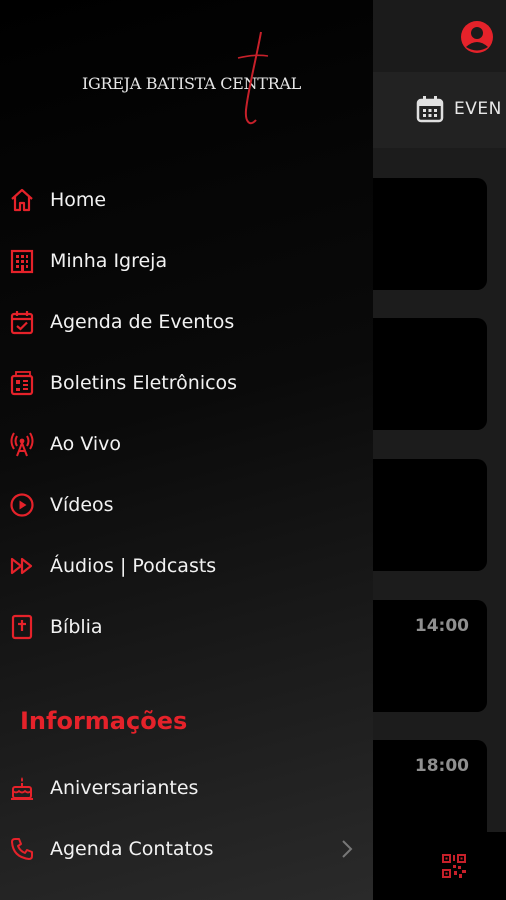  What do you see at coordinates (22, 788) in the screenshot?
I see `cake-icon` at bounding box center [22, 788].